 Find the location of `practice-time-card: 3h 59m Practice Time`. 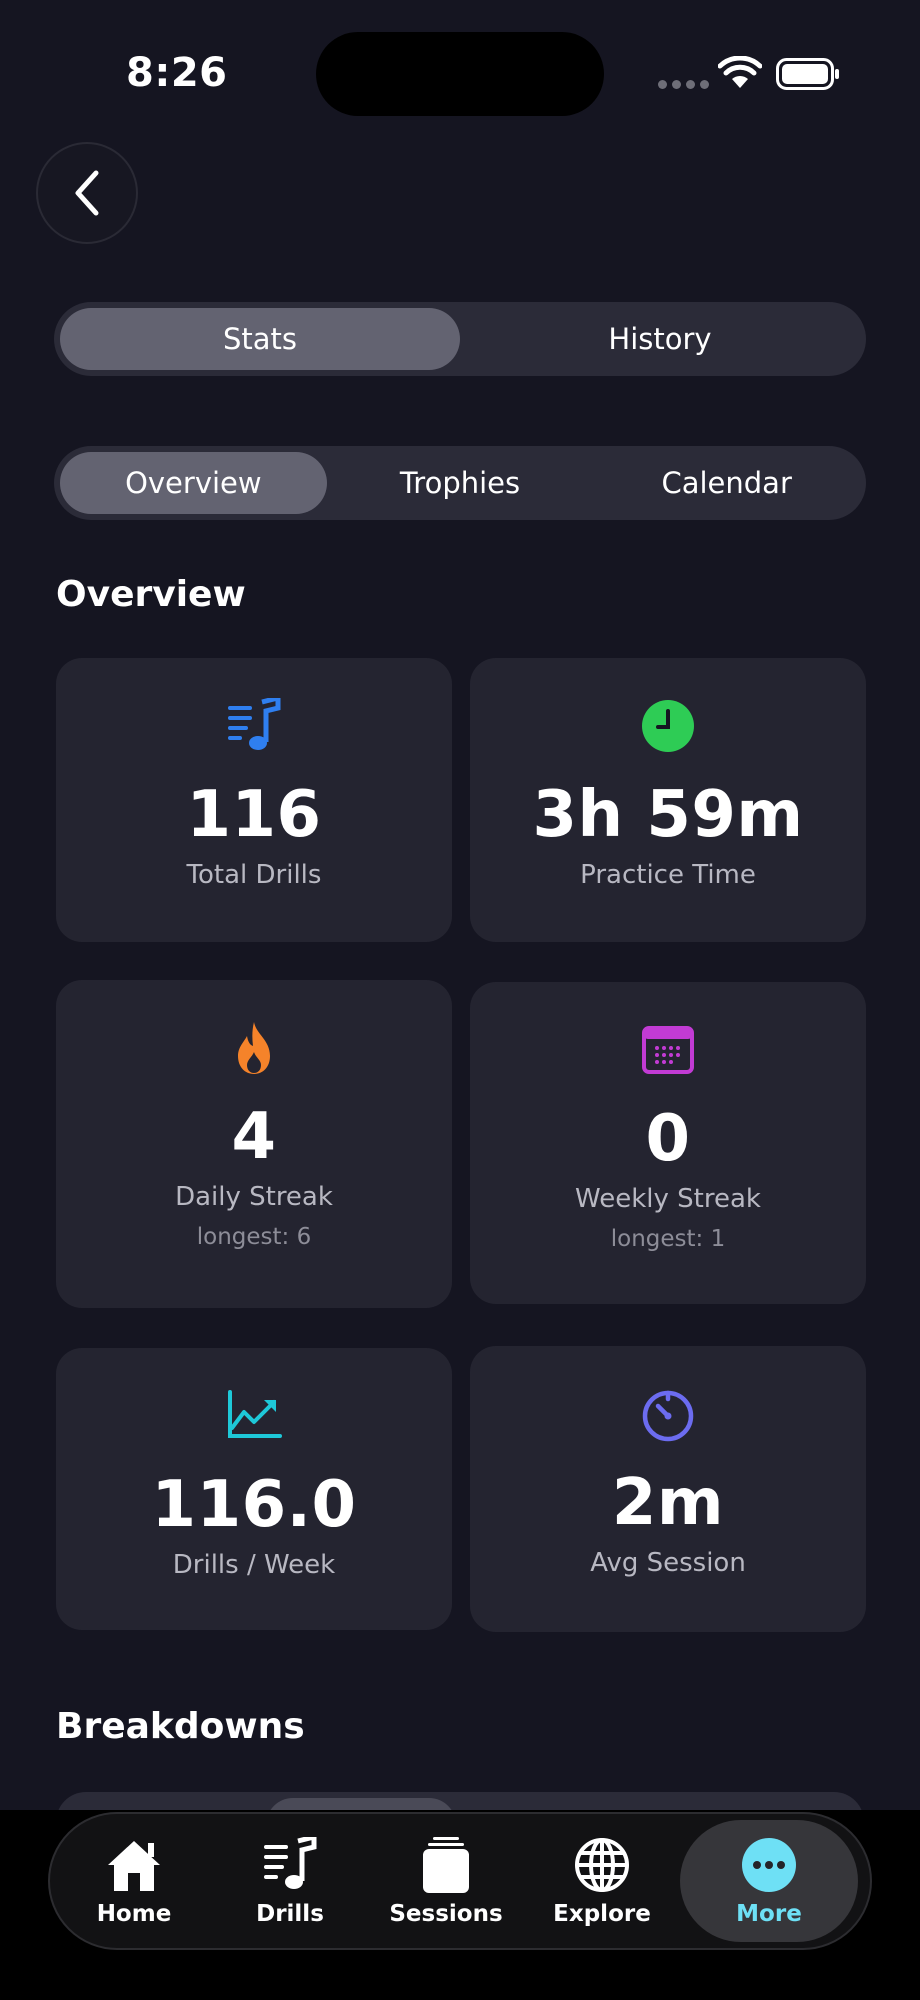

practice-time-card: 3h 59m Practice Time is located at coordinates (668, 800).